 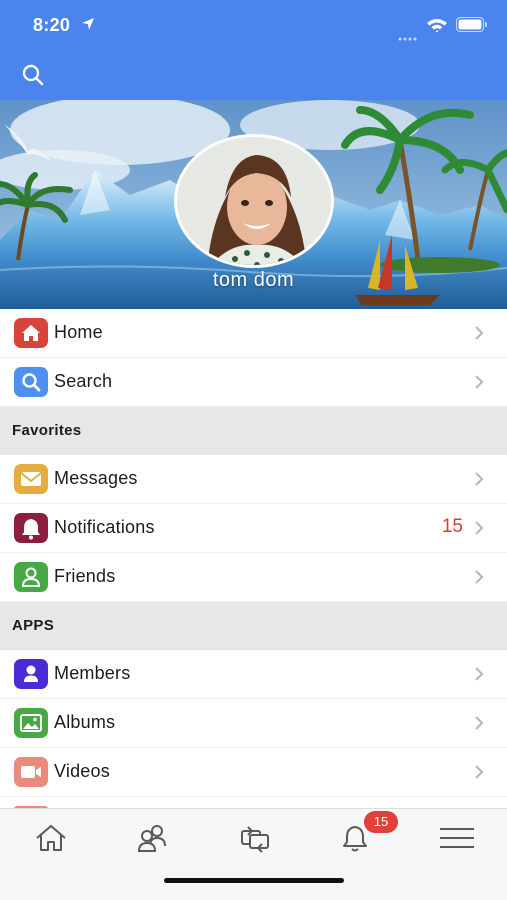 What do you see at coordinates (254, 880) in the screenshot?
I see `home-indicator` at bounding box center [254, 880].